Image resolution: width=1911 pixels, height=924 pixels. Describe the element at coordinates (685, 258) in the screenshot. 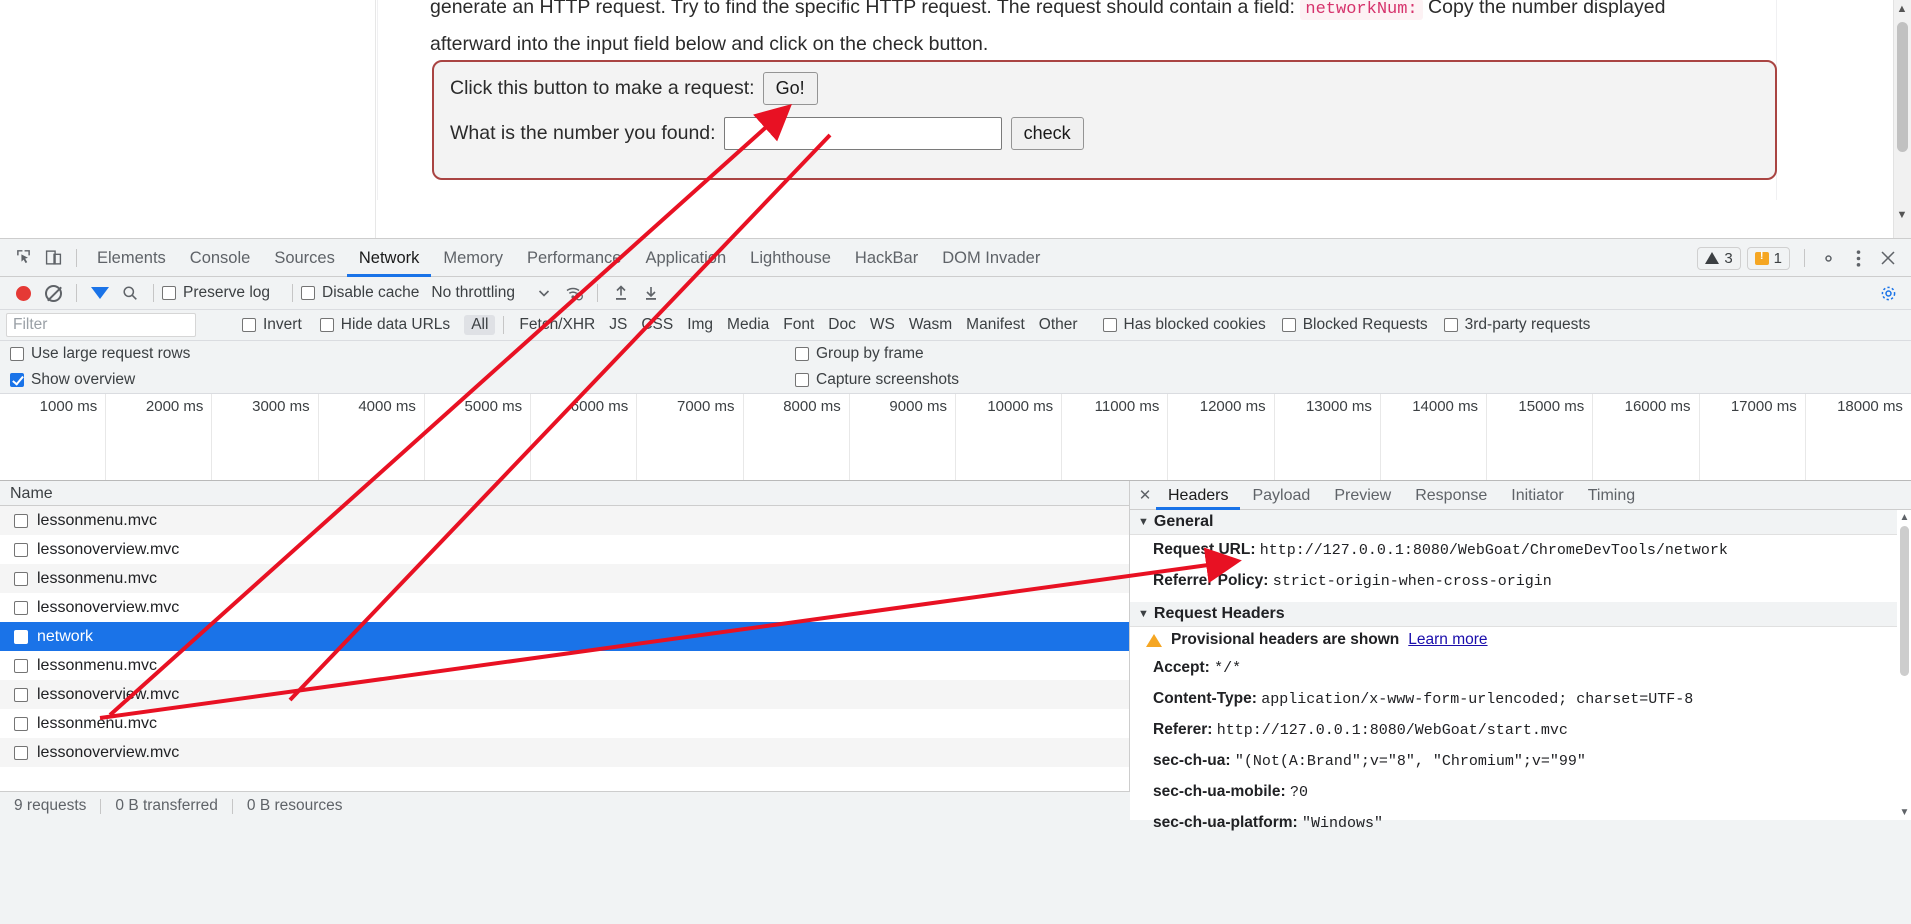

I see `tab-application: Application` at that location.